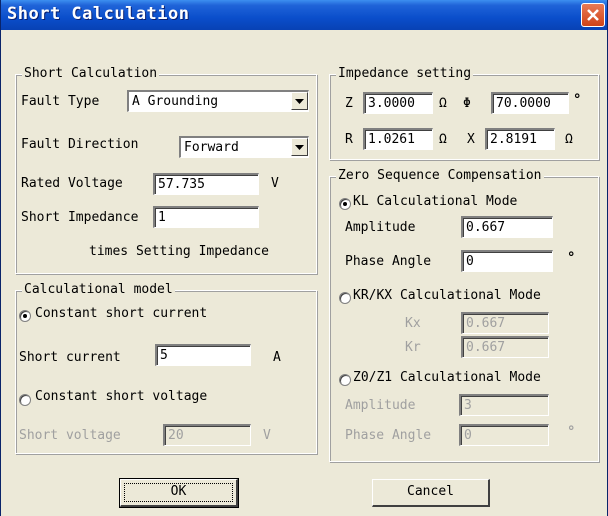  What do you see at coordinates (72, 183) in the screenshot?
I see `rated-voltage-label: Rated Voltage` at bounding box center [72, 183].